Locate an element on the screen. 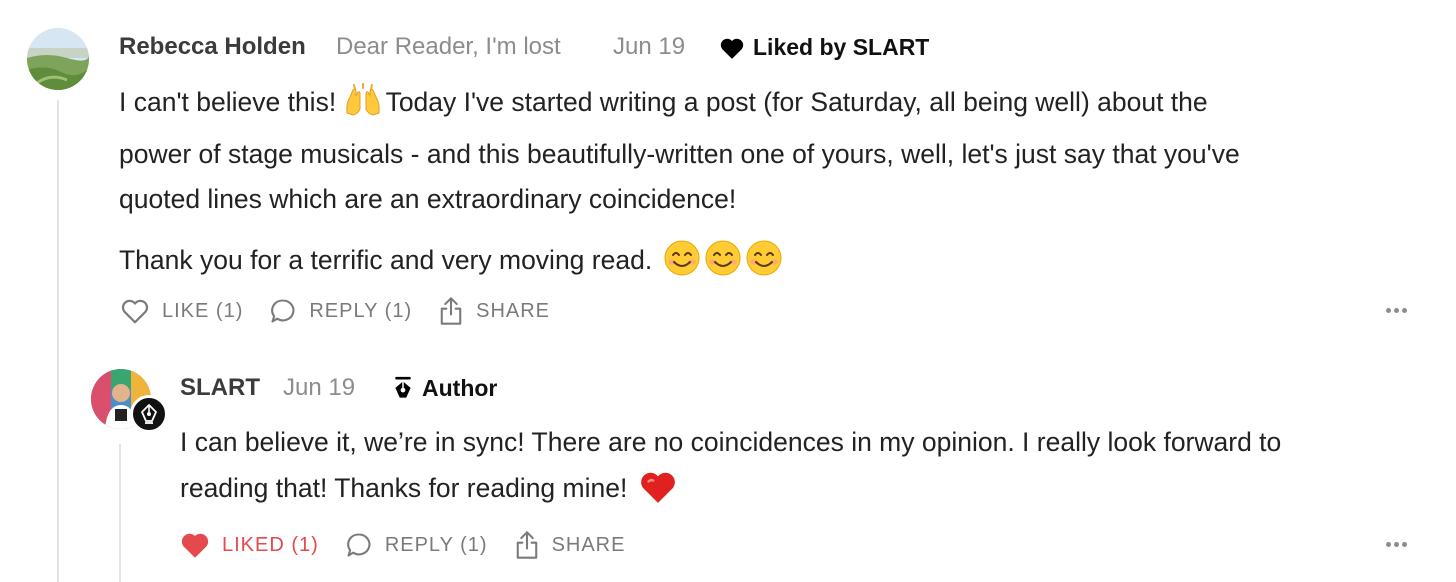  comment-actions: LIKE (1) REPLY (1) SHARE is located at coordinates (348, 311).